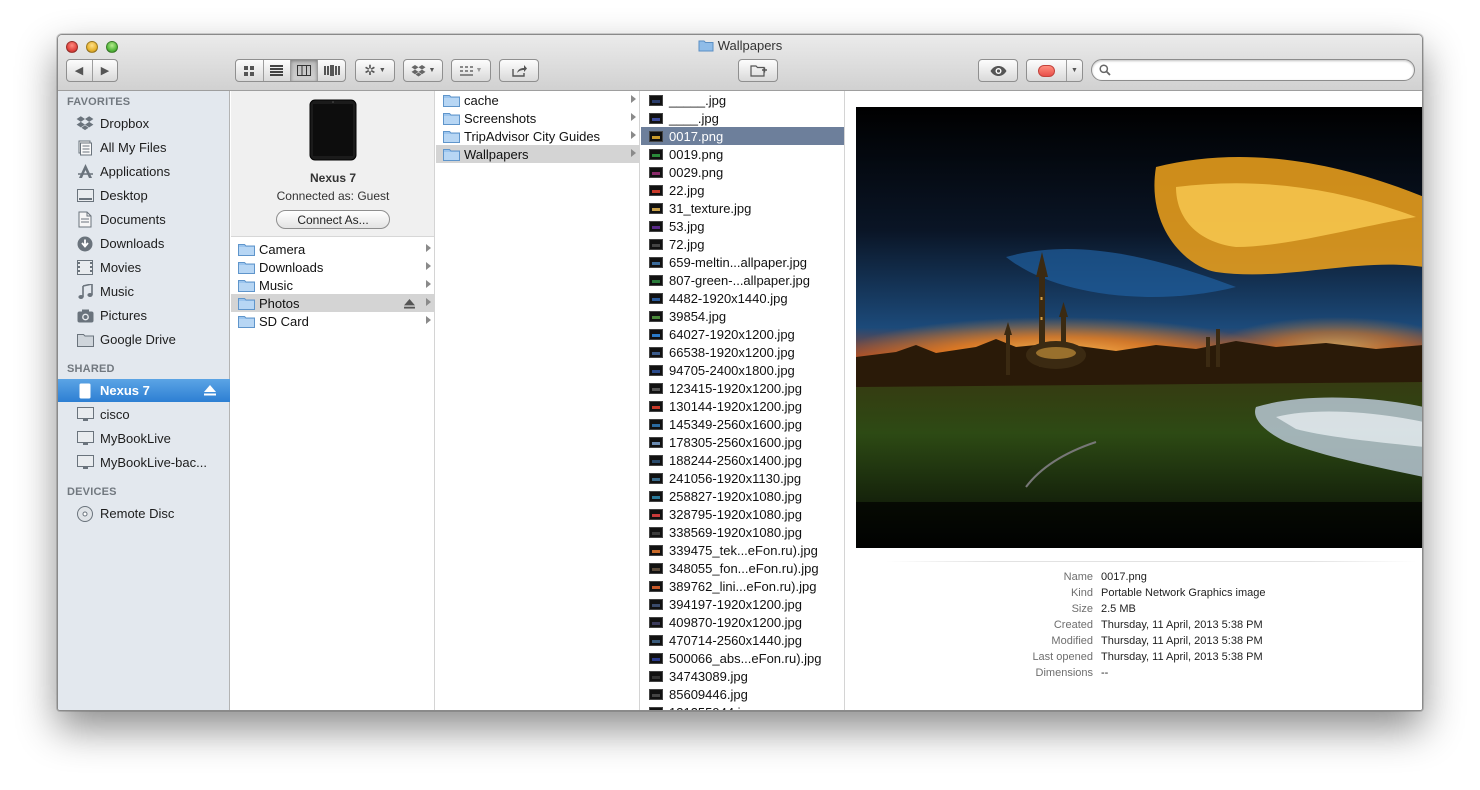  Describe the element at coordinates (332, 249) in the screenshot. I see `folder-row: Camera` at that location.